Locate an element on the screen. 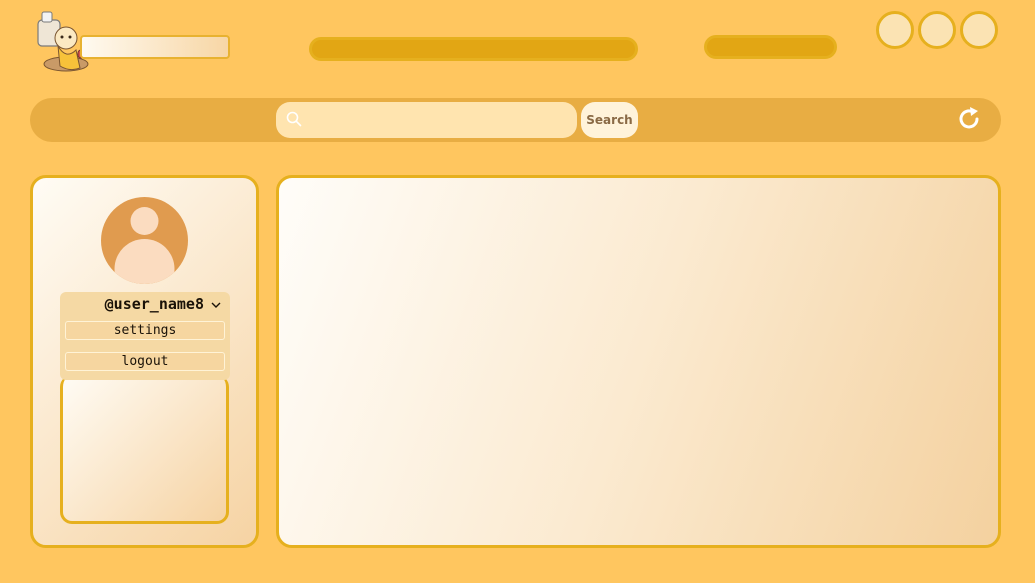 The height and width of the screenshot is (583, 1035). search-input is located at coordinates (426, 120).